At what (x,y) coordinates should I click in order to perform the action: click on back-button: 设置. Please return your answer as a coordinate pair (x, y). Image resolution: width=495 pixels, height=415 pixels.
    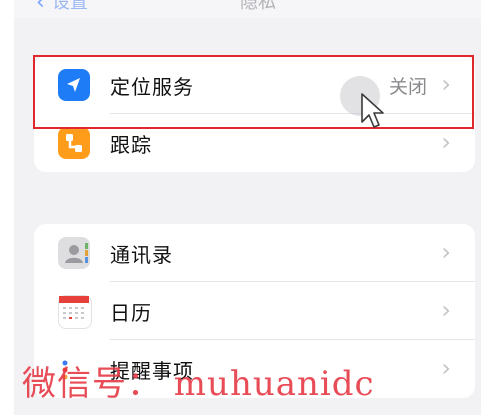
    Looking at the image, I should click on (70, 7).